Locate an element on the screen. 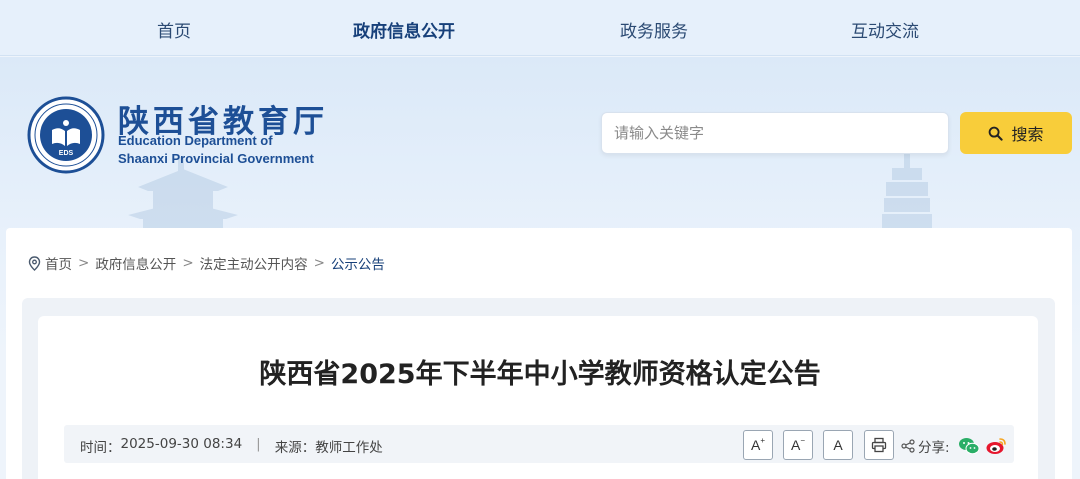 The width and height of the screenshot is (1080, 479). weibo-icon is located at coordinates (996, 446).